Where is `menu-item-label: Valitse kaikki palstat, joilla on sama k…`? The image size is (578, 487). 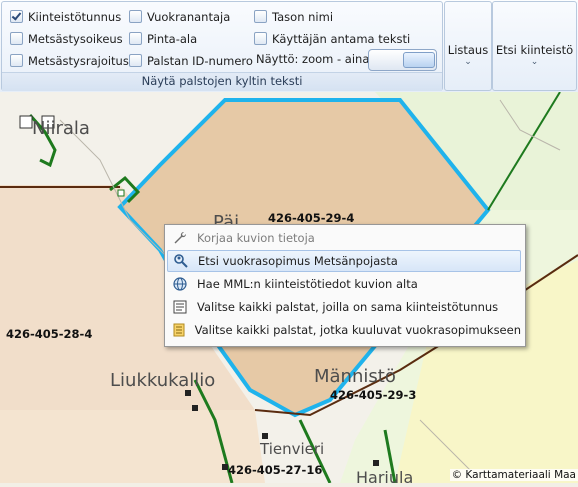
menu-item-label: Valitse kaikki palstat, joilla on sama k… is located at coordinates (348, 307).